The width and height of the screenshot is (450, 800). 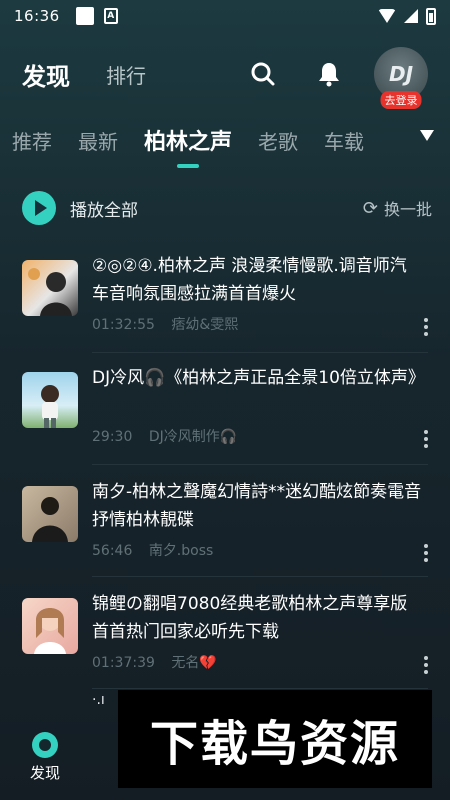 What do you see at coordinates (45, 745) in the screenshot?
I see `disc-icon` at bounding box center [45, 745].